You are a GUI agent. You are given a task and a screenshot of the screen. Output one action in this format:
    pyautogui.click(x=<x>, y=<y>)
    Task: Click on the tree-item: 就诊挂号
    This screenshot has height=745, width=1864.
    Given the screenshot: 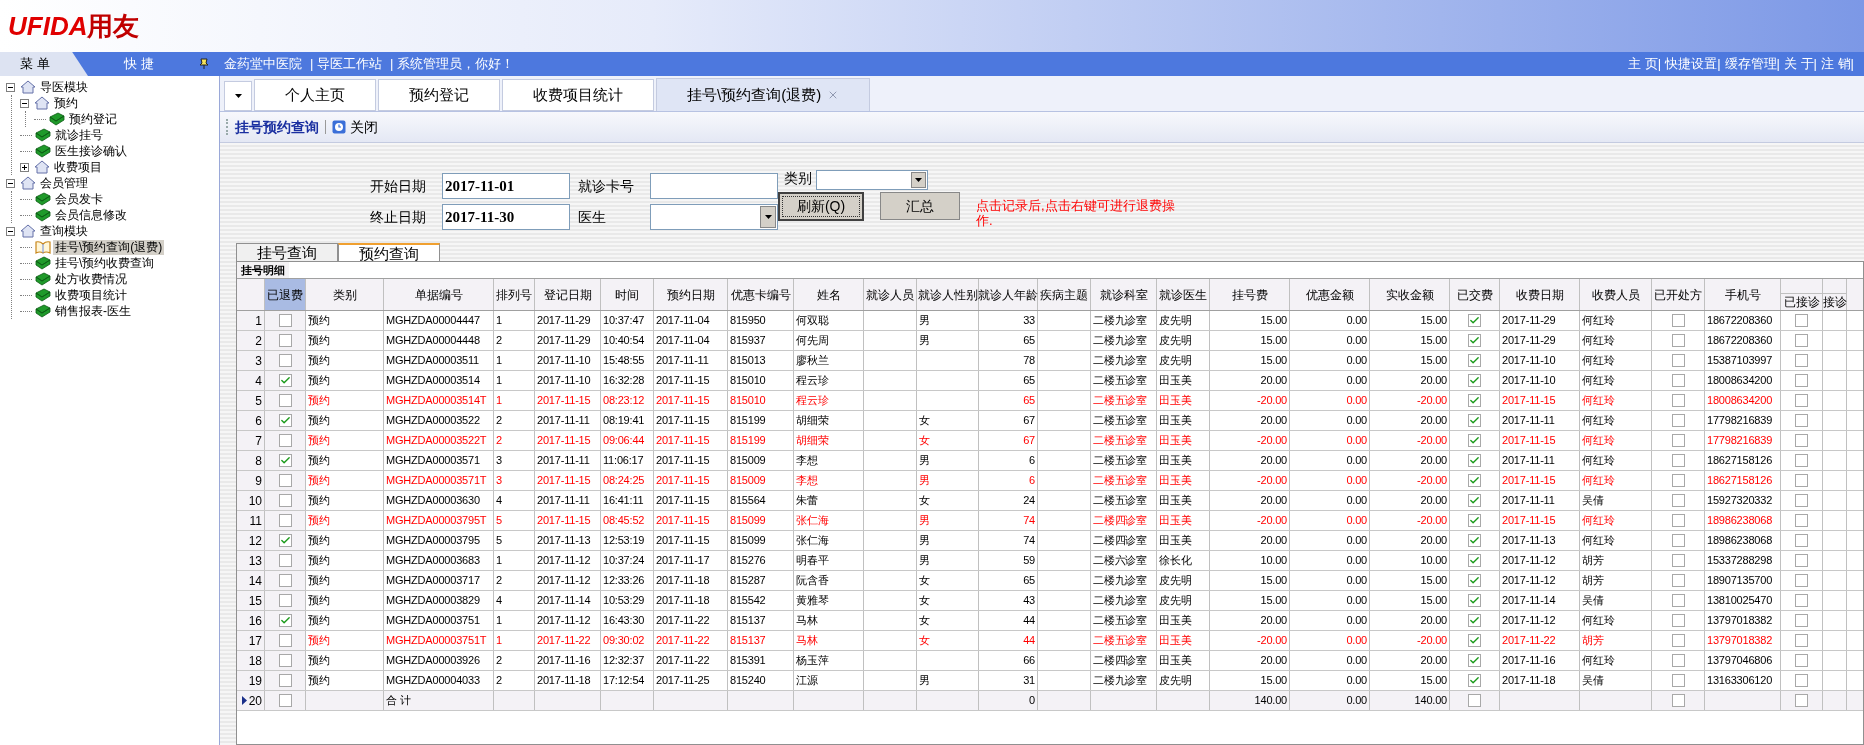 What is the action you would take?
    pyautogui.click(x=79, y=135)
    